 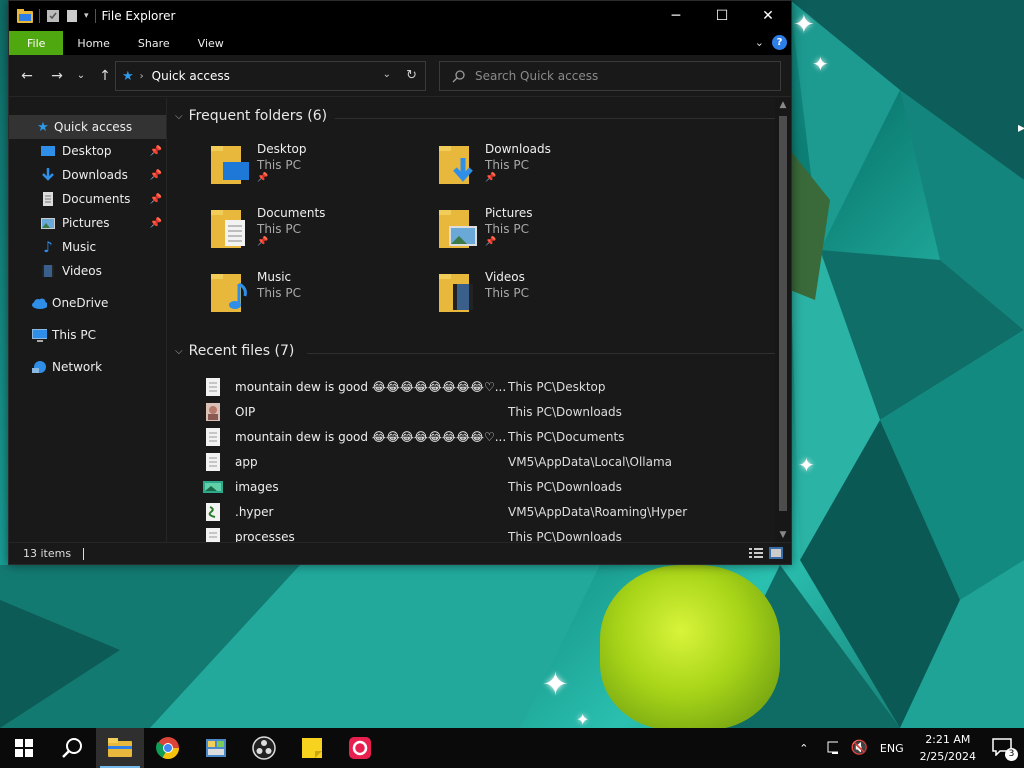 I want to click on sidebar-item-pictures: Pictures 📌, so click(x=87, y=223).